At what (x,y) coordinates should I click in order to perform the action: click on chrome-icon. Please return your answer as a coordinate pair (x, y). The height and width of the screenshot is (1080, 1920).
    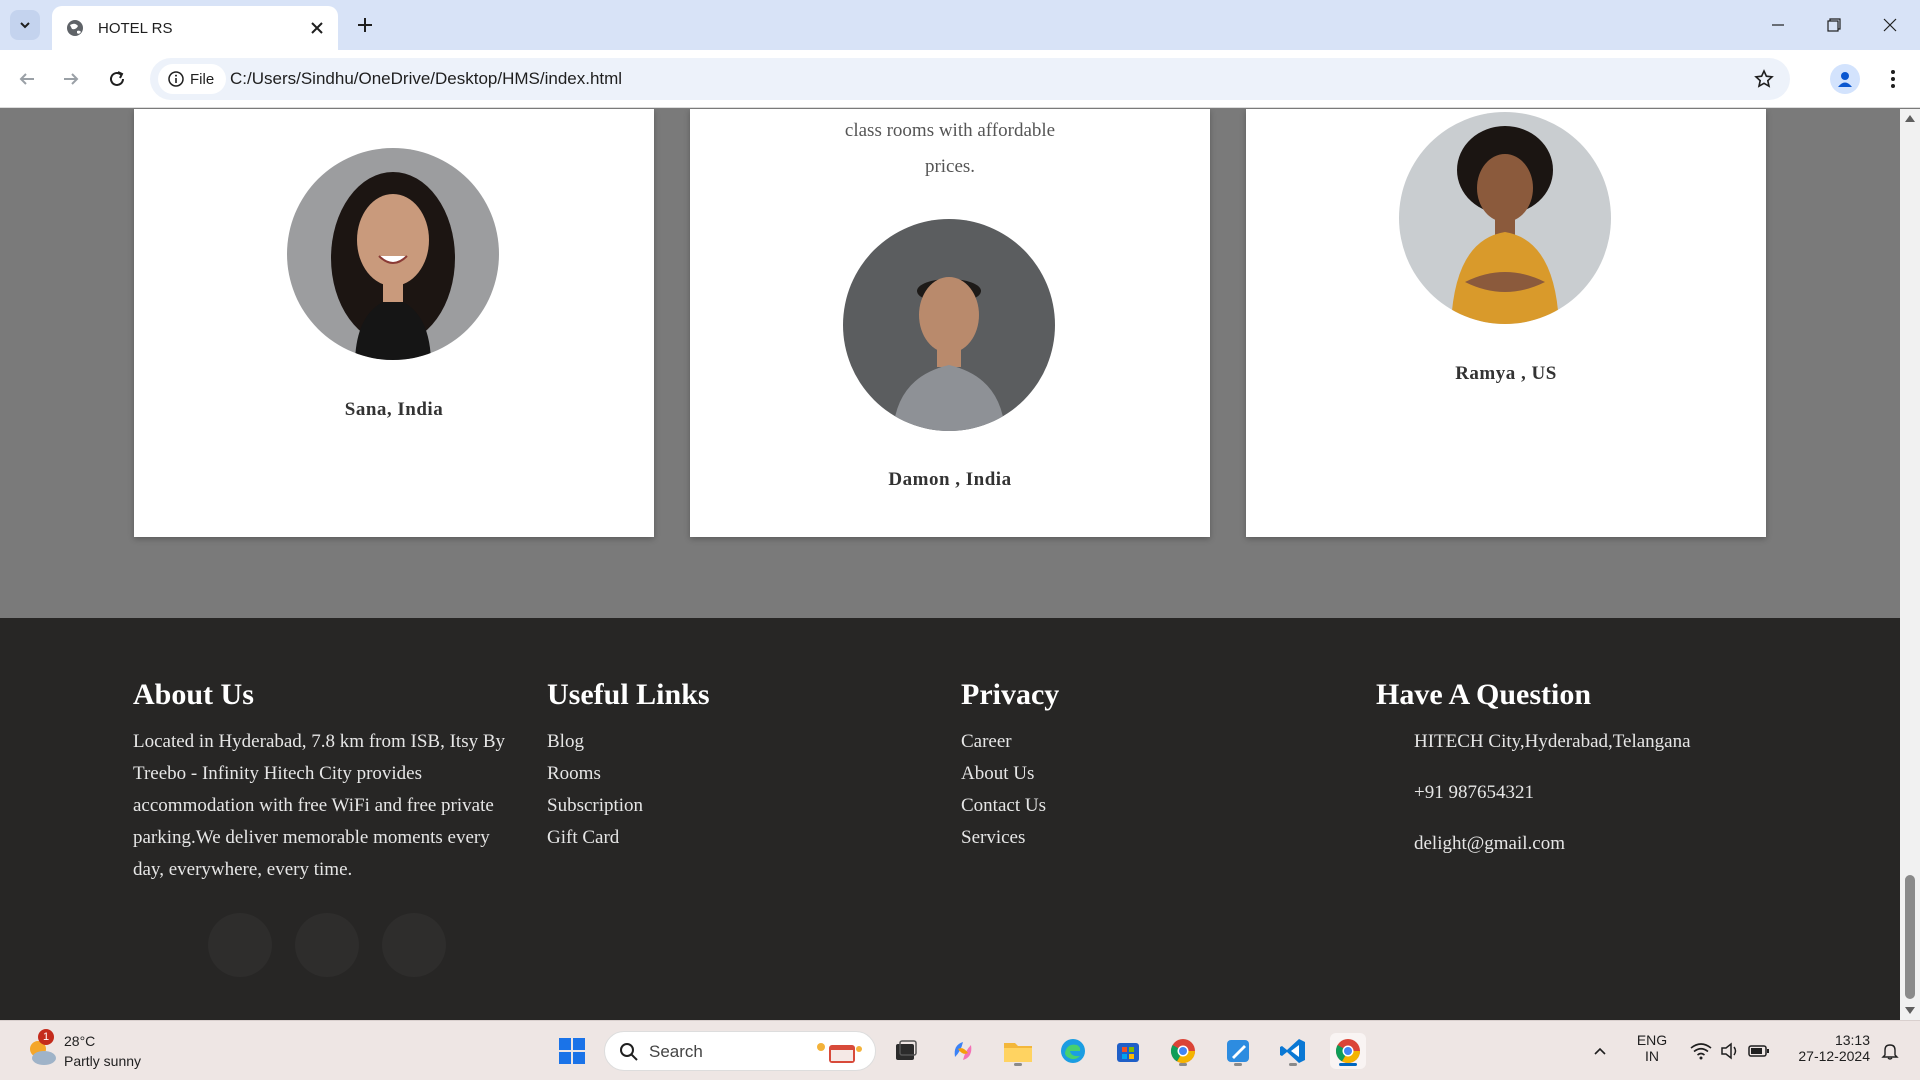
    Looking at the image, I should click on (1182, 1051).